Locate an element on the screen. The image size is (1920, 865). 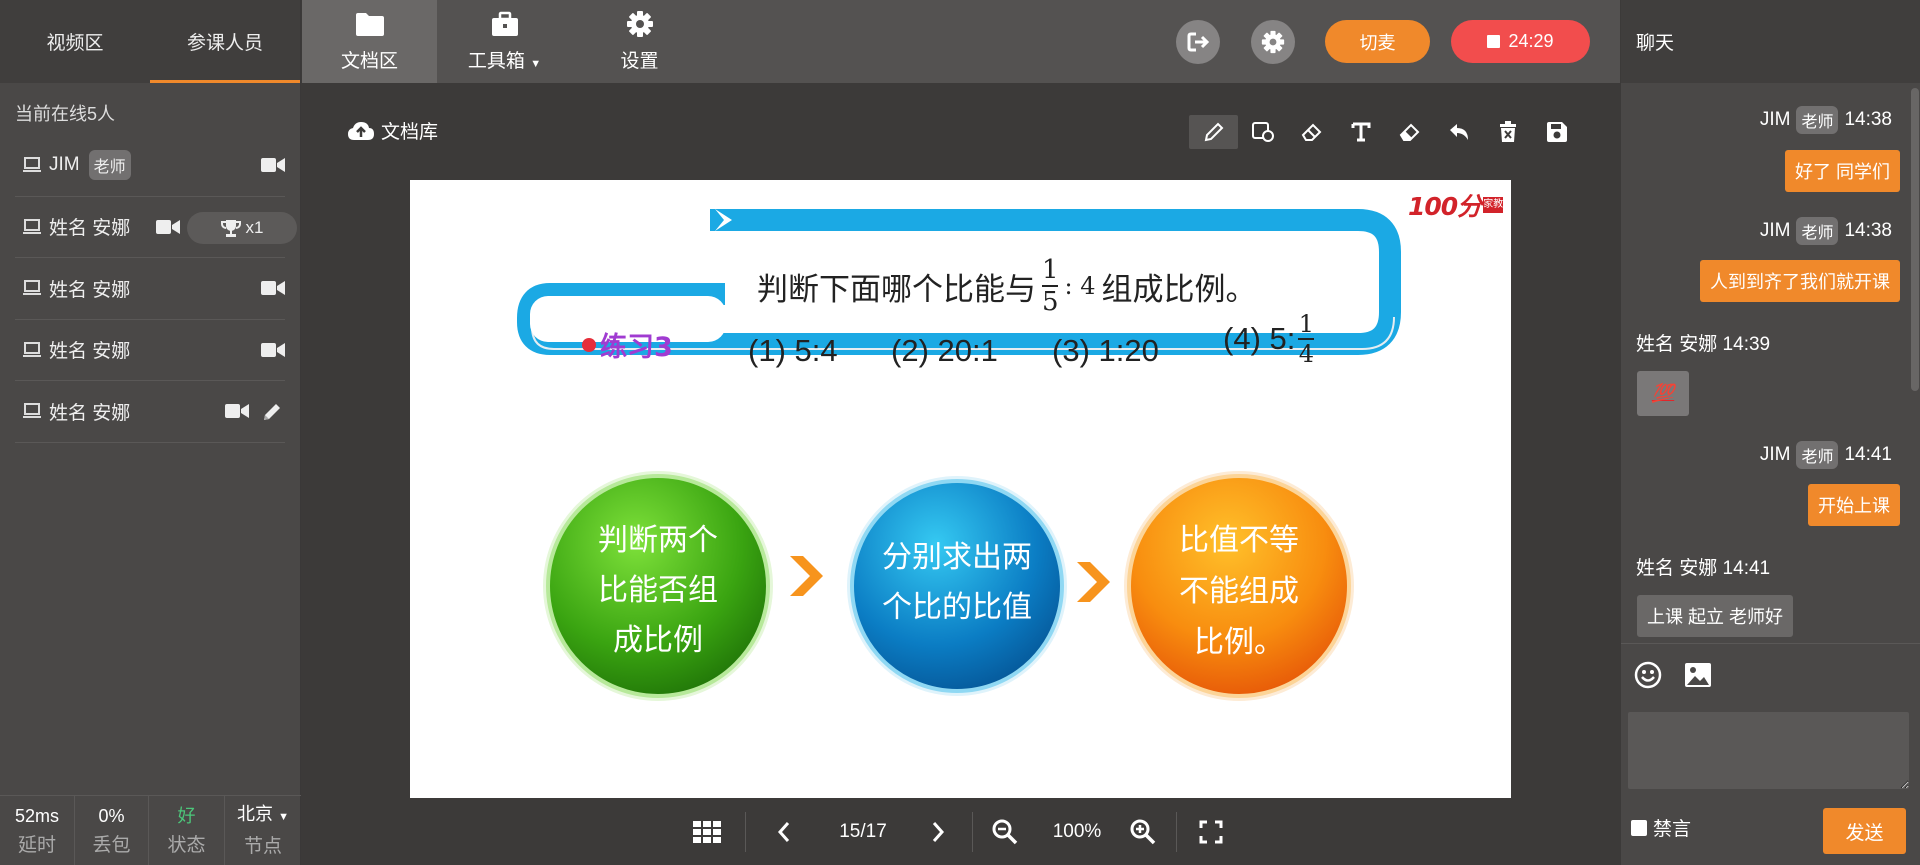
tab-video: 视频区 is located at coordinates (75, 41).